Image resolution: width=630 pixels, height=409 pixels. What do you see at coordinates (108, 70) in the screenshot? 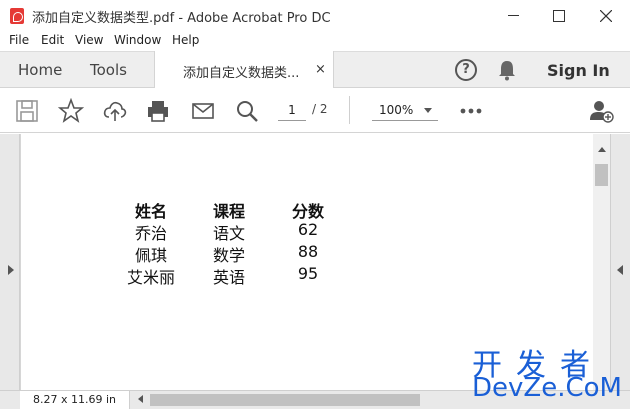
I see `tab-tools: Tools` at bounding box center [108, 70].